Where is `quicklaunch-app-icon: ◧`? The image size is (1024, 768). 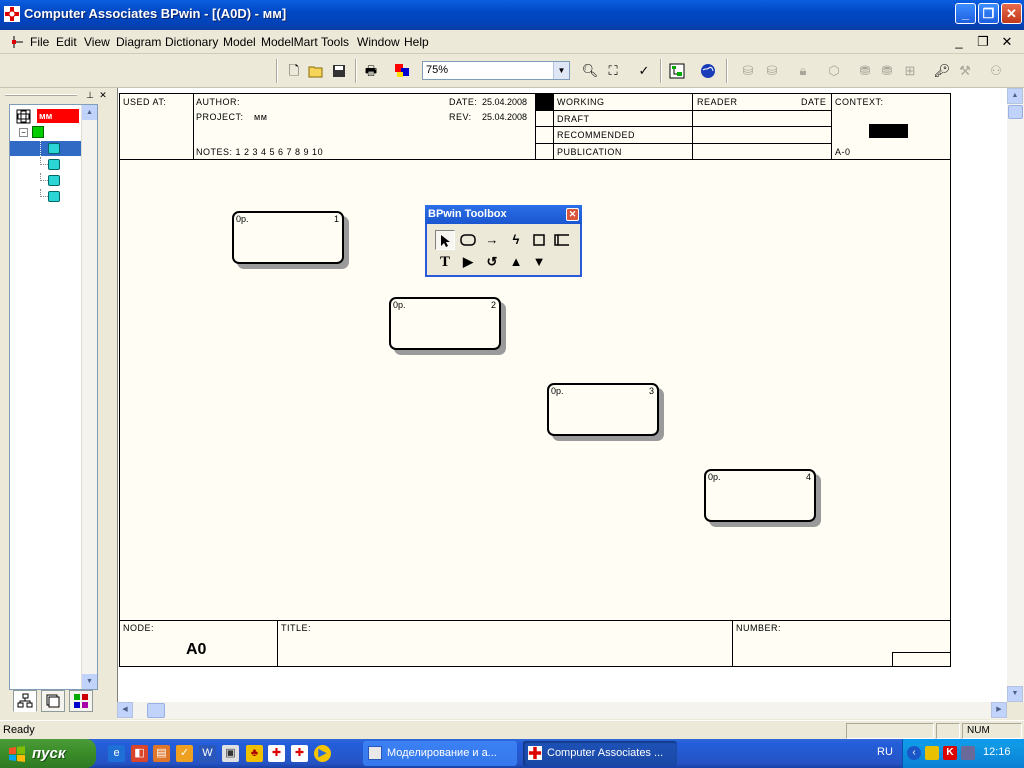 quicklaunch-app-icon: ◧ is located at coordinates (139, 753).